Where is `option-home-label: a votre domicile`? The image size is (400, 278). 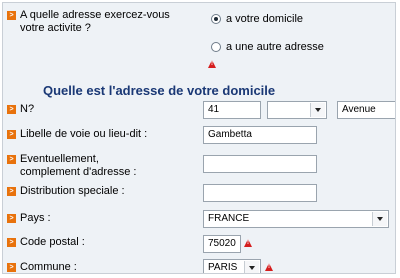 option-home-label: a votre domicile is located at coordinates (265, 19).